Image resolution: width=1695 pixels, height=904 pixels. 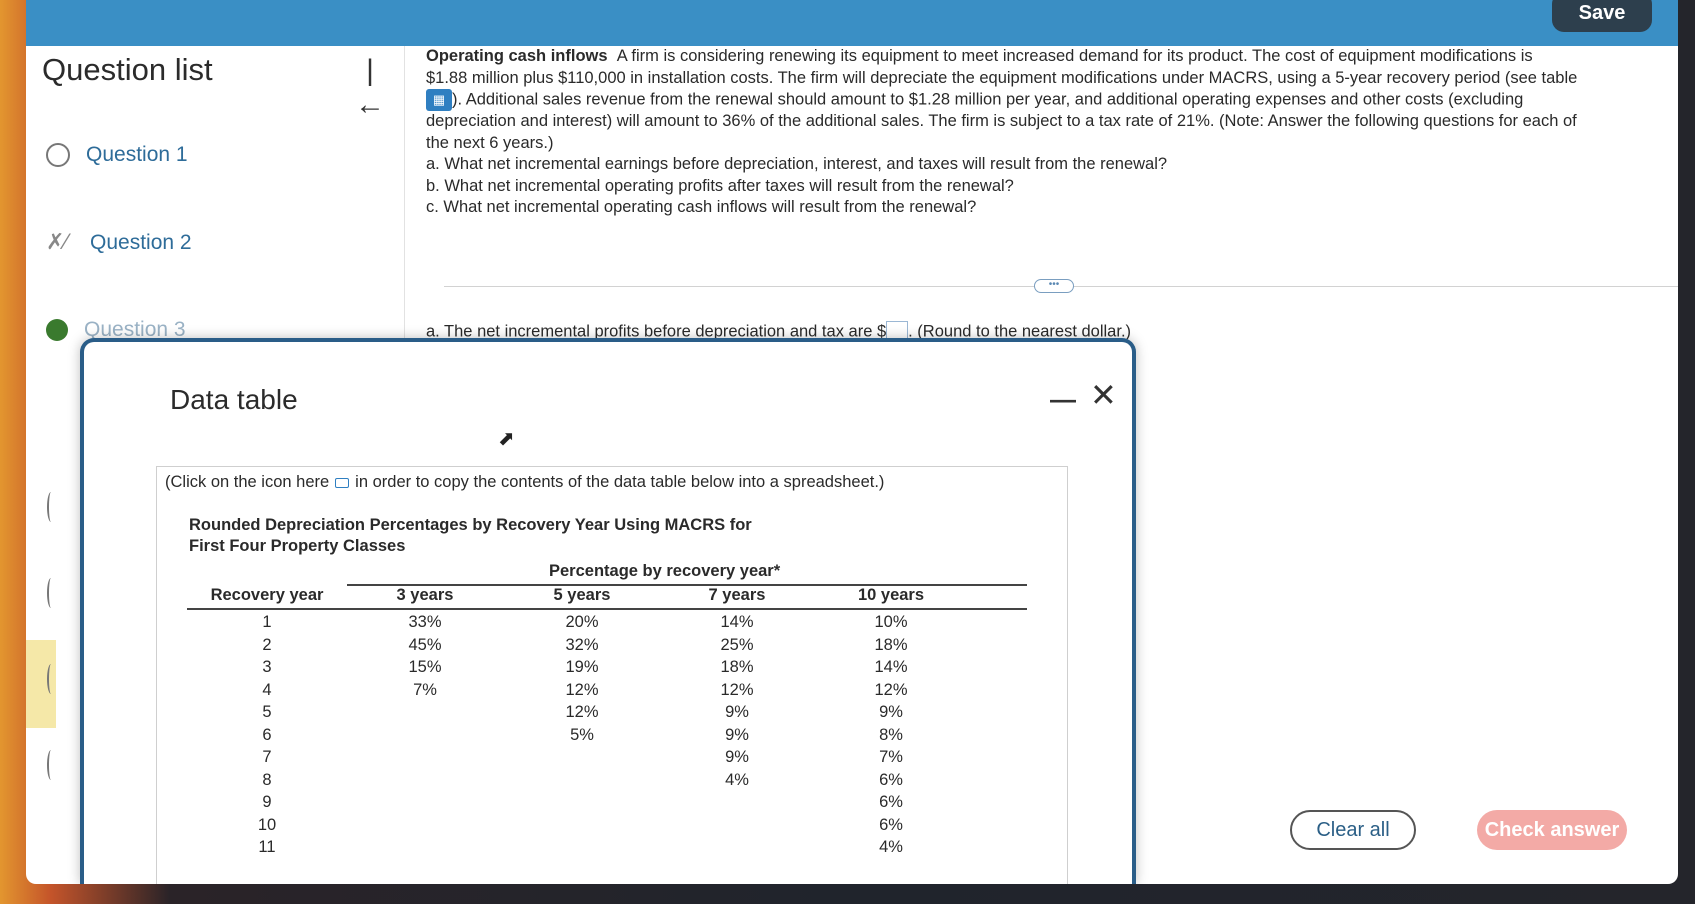 I want to click on table-cell: 1, so click(x=267, y=622).